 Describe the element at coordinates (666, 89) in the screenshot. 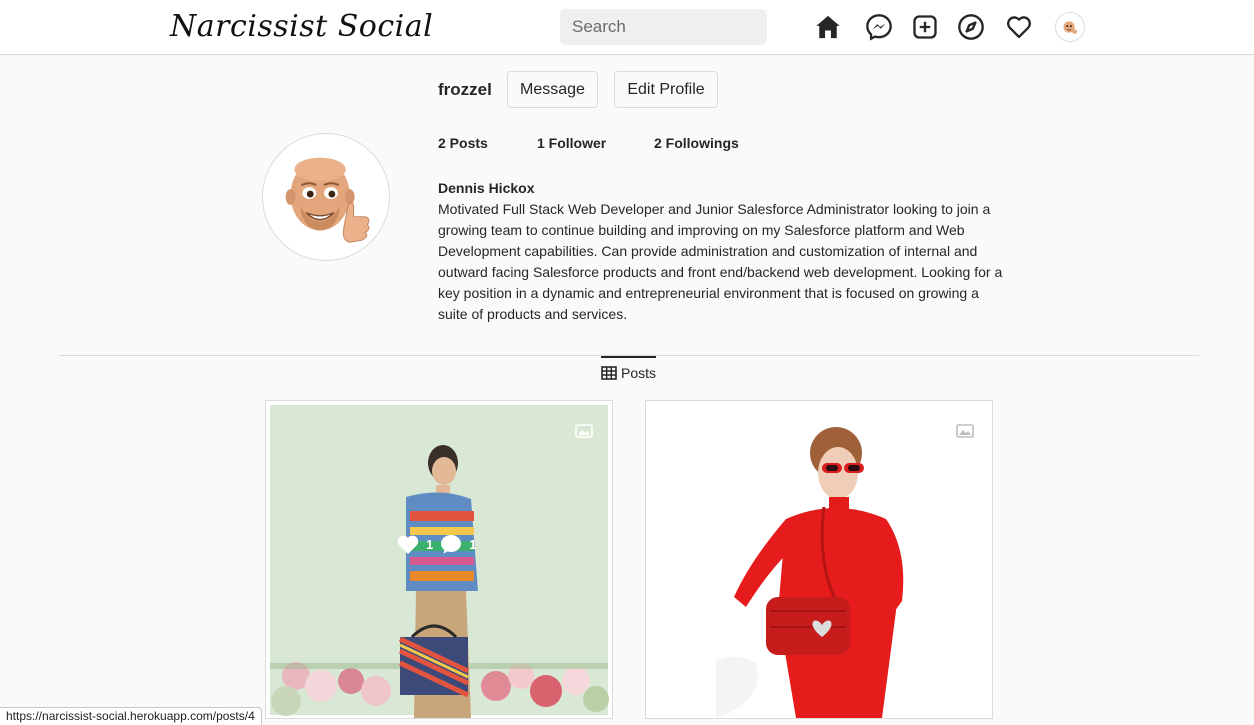

I see `edit-profile-button: Edit Profile` at that location.